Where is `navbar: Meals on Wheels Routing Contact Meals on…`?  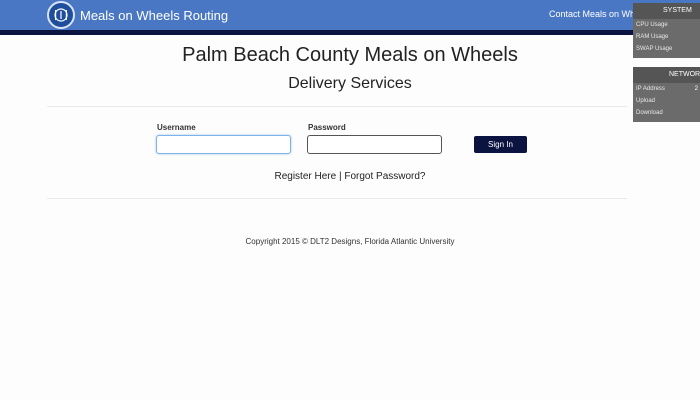 navbar: Meals on Wheels Routing Contact Meals on… is located at coordinates (350, 15).